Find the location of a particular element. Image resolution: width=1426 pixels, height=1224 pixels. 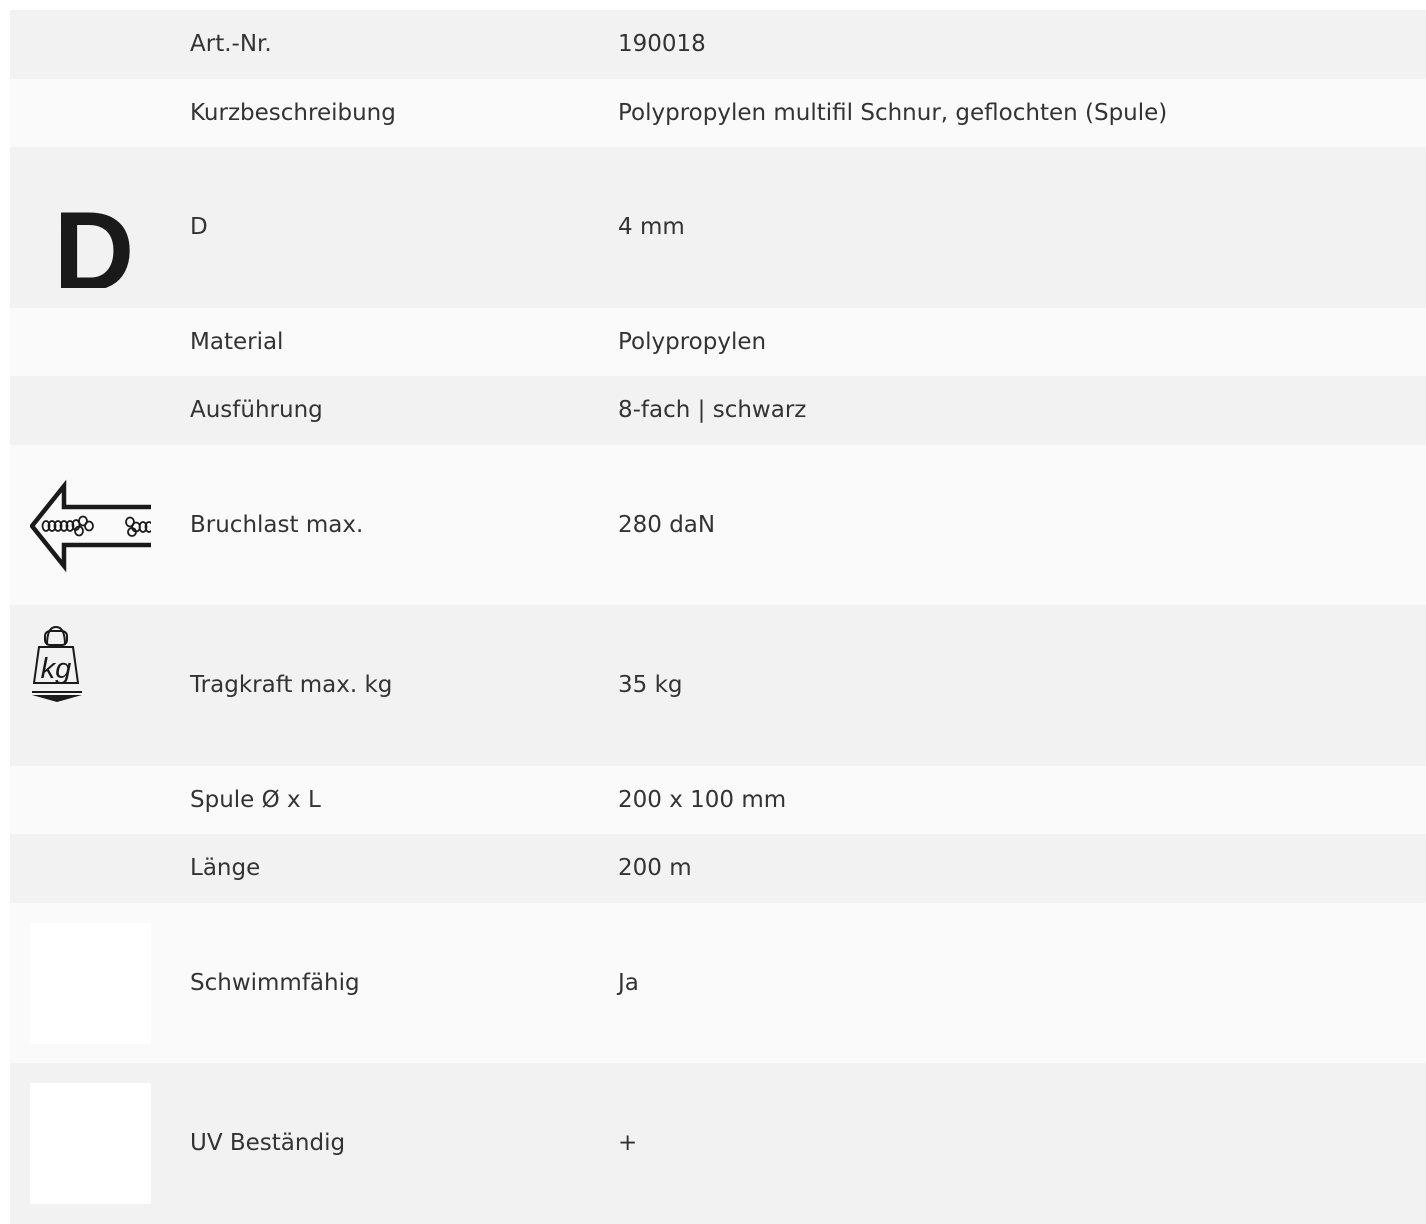

row-label: Bruchlast max. is located at coordinates (277, 524).